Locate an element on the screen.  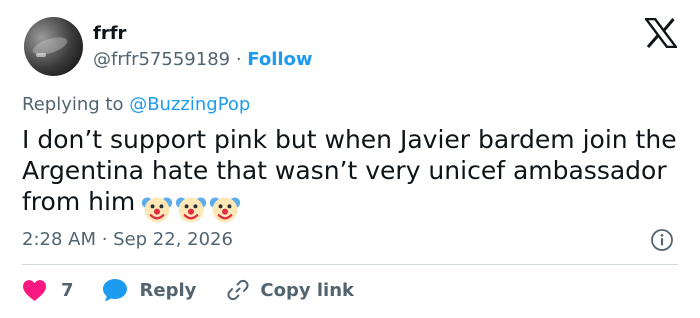
link-icon is located at coordinates (238, 290).